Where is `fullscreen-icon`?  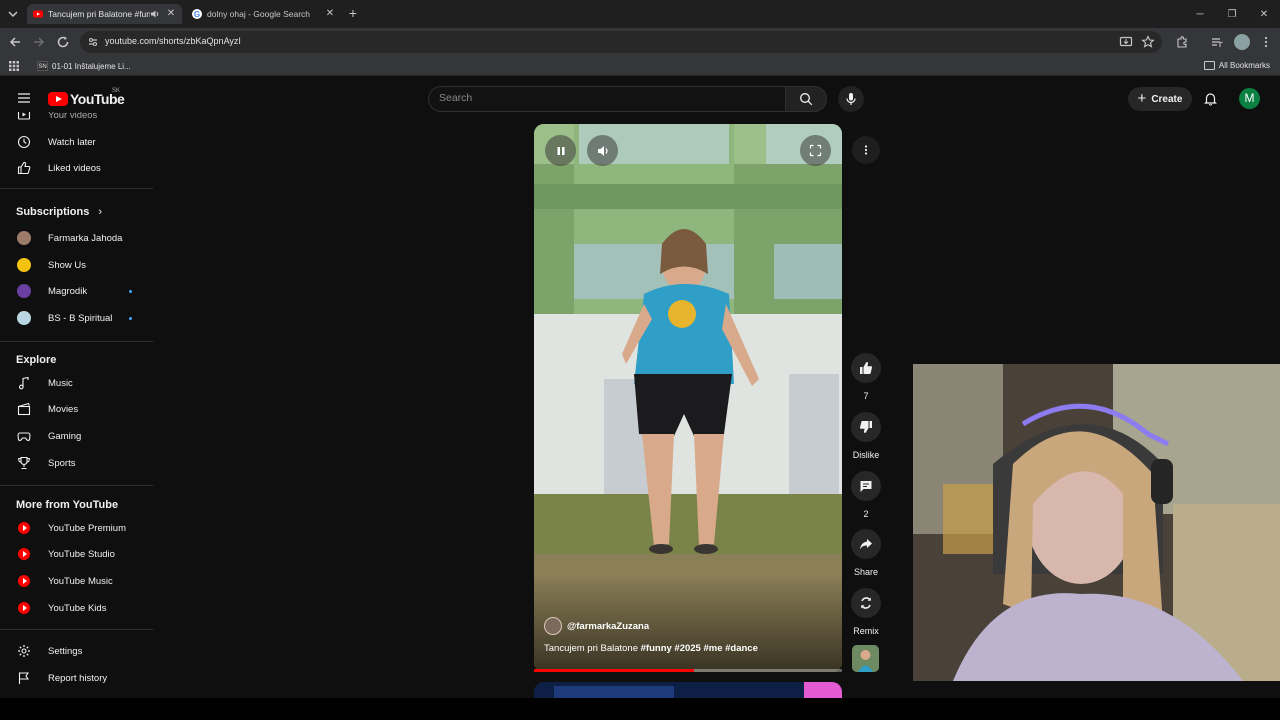 fullscreen-icon is located at coordinates (815, 150).